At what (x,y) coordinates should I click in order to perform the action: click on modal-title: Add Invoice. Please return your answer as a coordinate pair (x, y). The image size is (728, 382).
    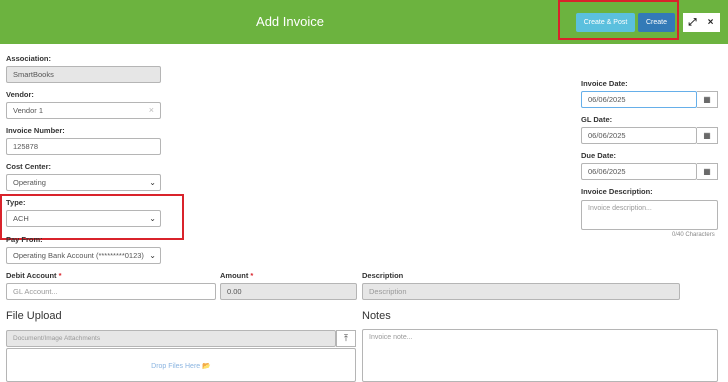
    Looking at the image, I should click on (290, 21).